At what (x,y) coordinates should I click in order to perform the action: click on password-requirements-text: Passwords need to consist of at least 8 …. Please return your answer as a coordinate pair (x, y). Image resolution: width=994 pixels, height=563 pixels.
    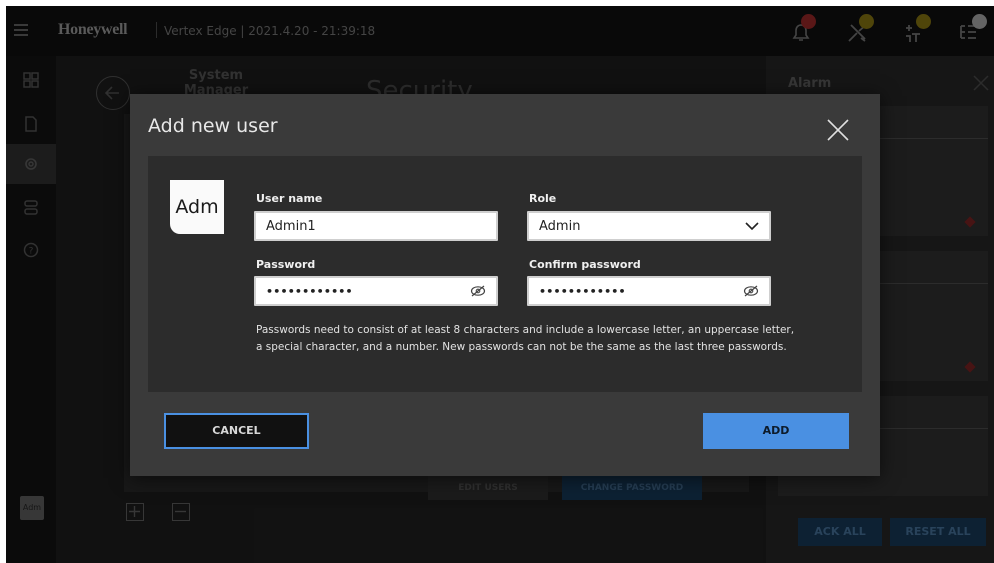
    Looking at the image, I should click on (525, 338).